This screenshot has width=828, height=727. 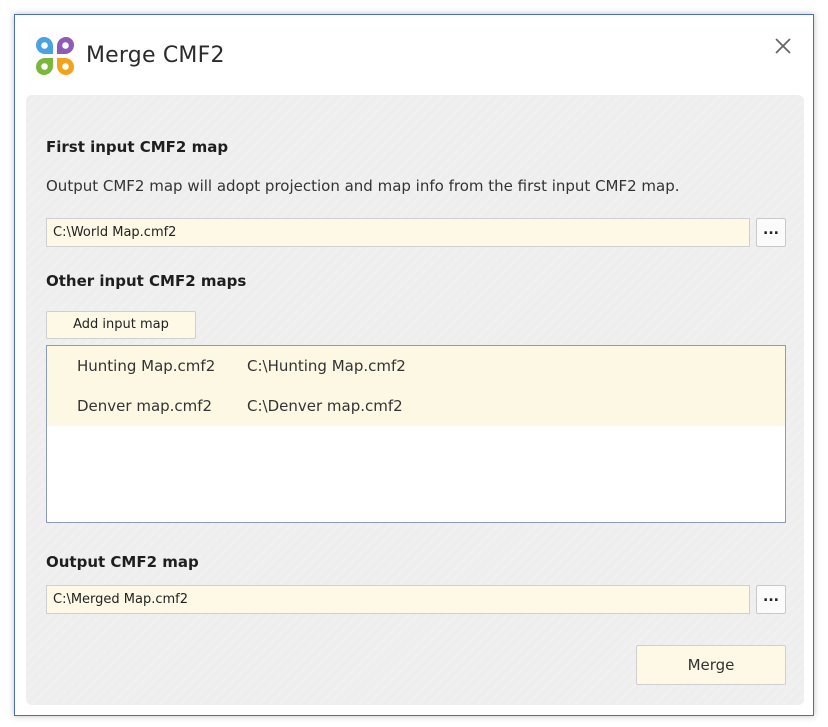 I want to click on list-item: Denver map.cmf2 C:\Denver map.cmf2, so click(x=416, y=406).